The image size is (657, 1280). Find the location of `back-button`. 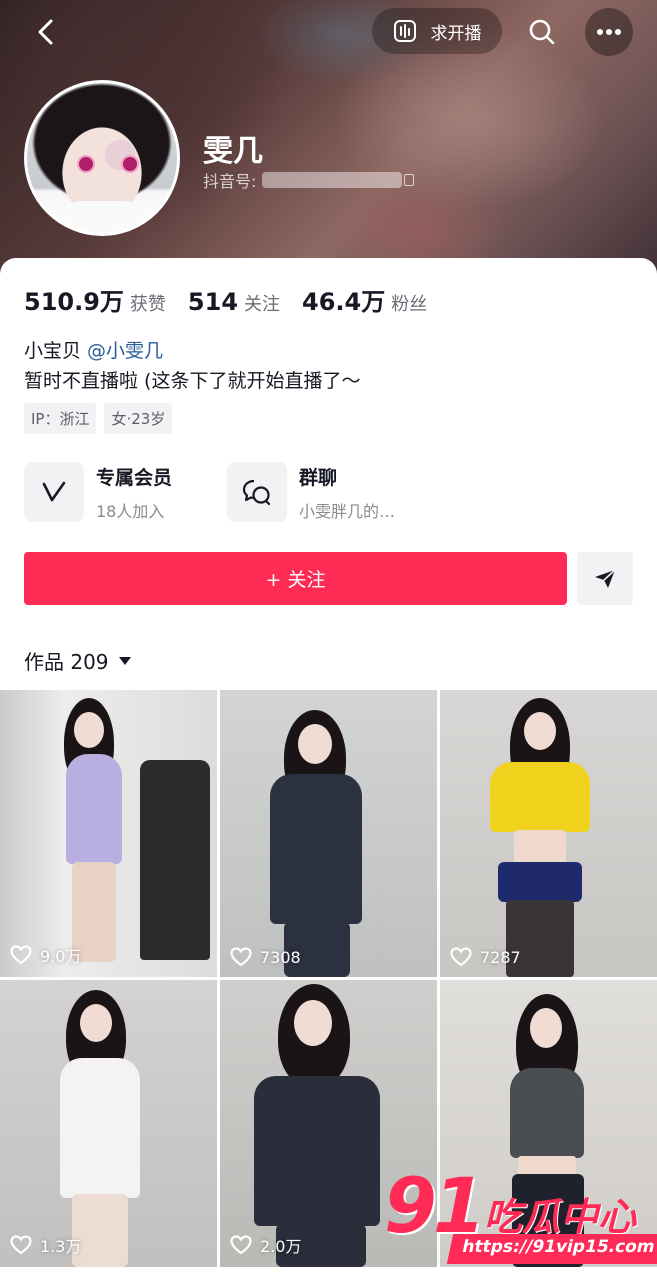

back-button is located at coordinates (46, 32).